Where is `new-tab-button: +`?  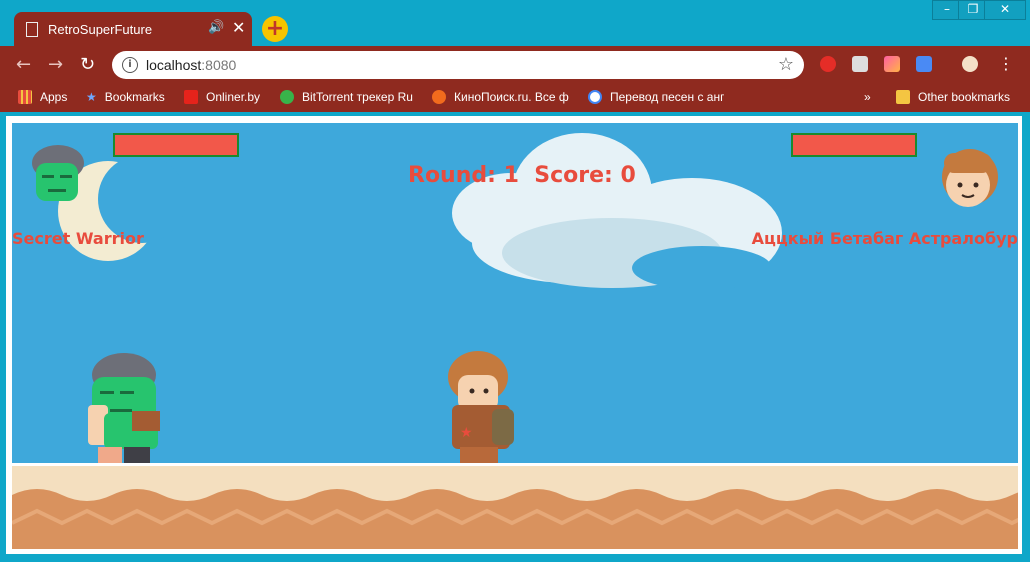 new-tab-button: + is located at coordinates (275, 29).